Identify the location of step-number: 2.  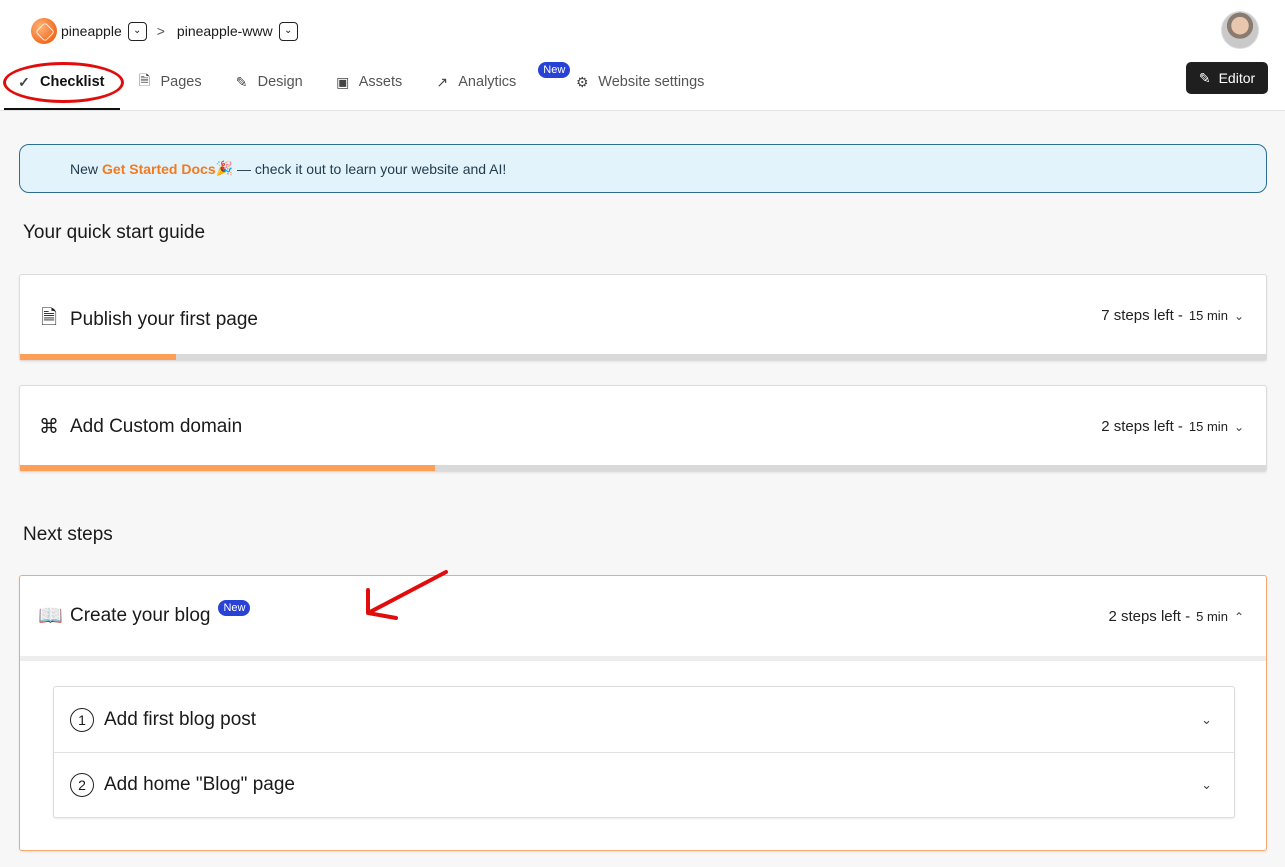
(82, 785).